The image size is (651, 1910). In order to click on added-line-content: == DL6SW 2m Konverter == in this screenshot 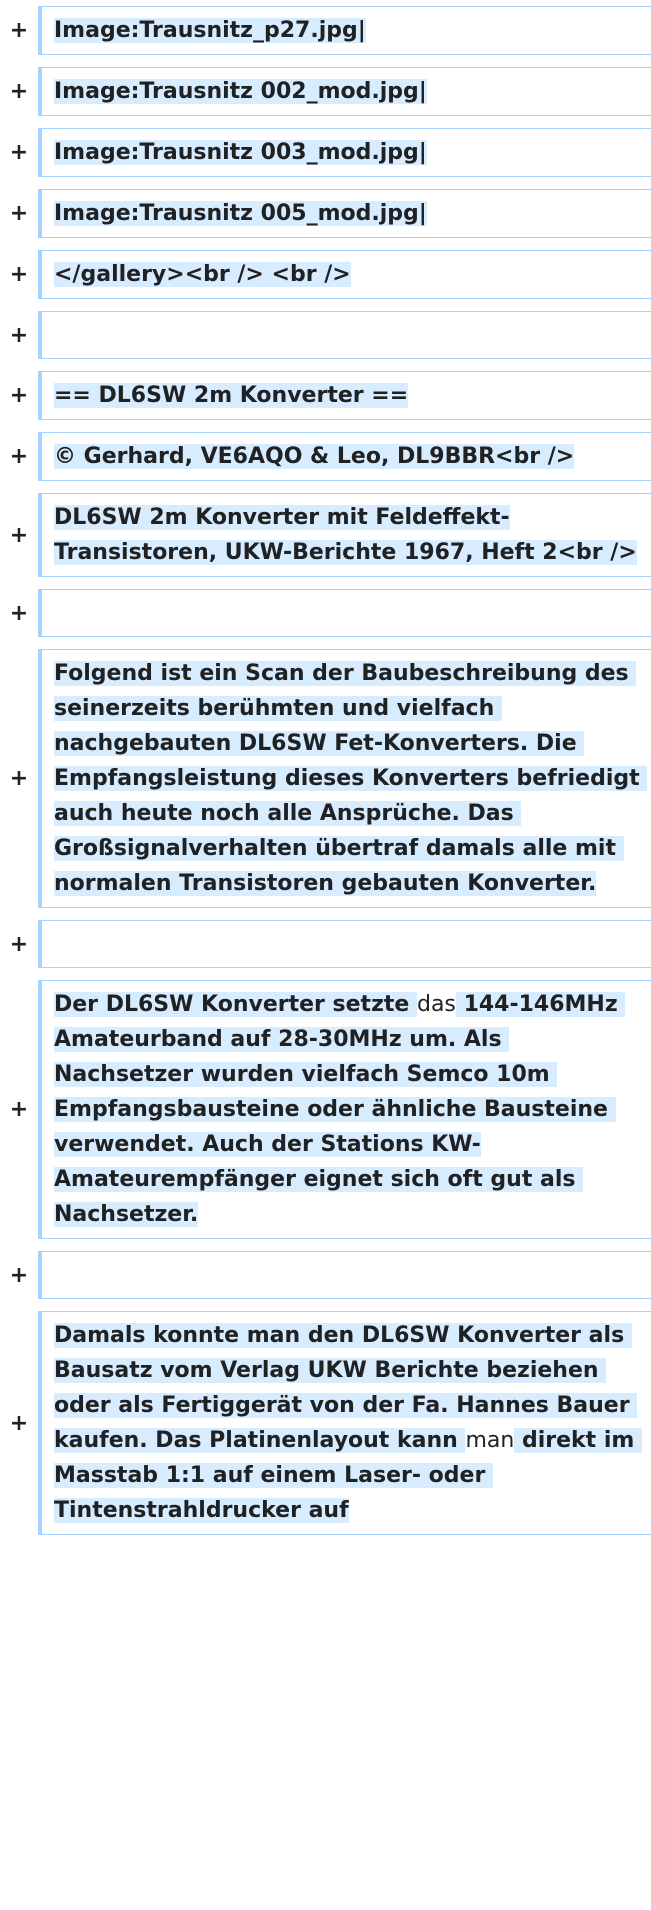, I will do `click(344, 395)`.